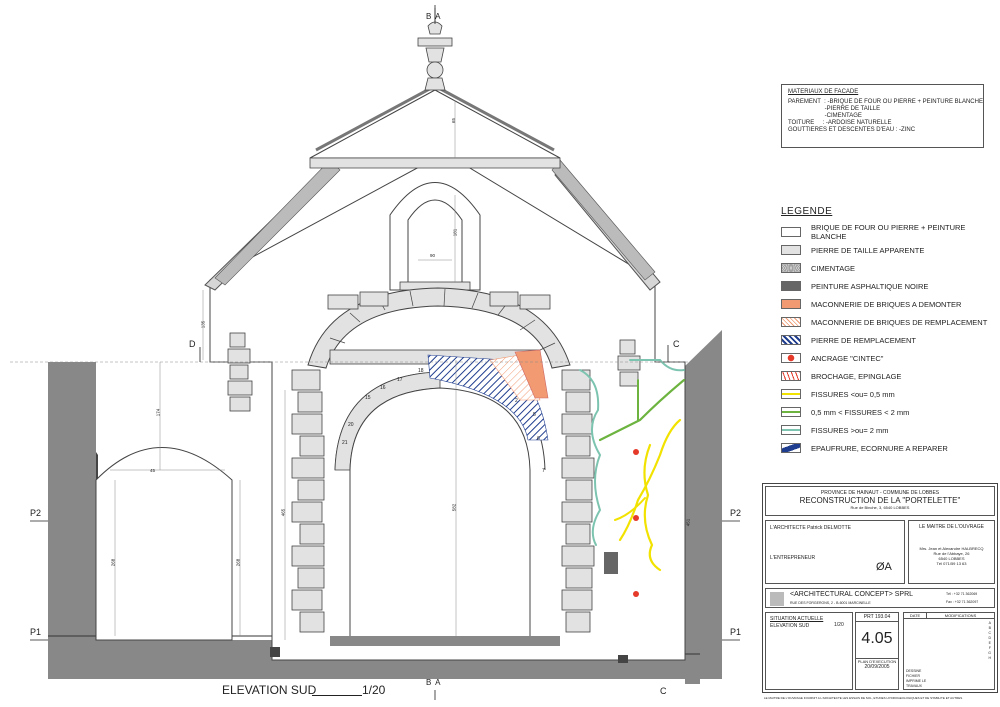  What do you see at coordinates (793, 558) in the screenshot?
I see `contractor-label: L'ENTREPRENEUR` at bounding box center [793, 558].